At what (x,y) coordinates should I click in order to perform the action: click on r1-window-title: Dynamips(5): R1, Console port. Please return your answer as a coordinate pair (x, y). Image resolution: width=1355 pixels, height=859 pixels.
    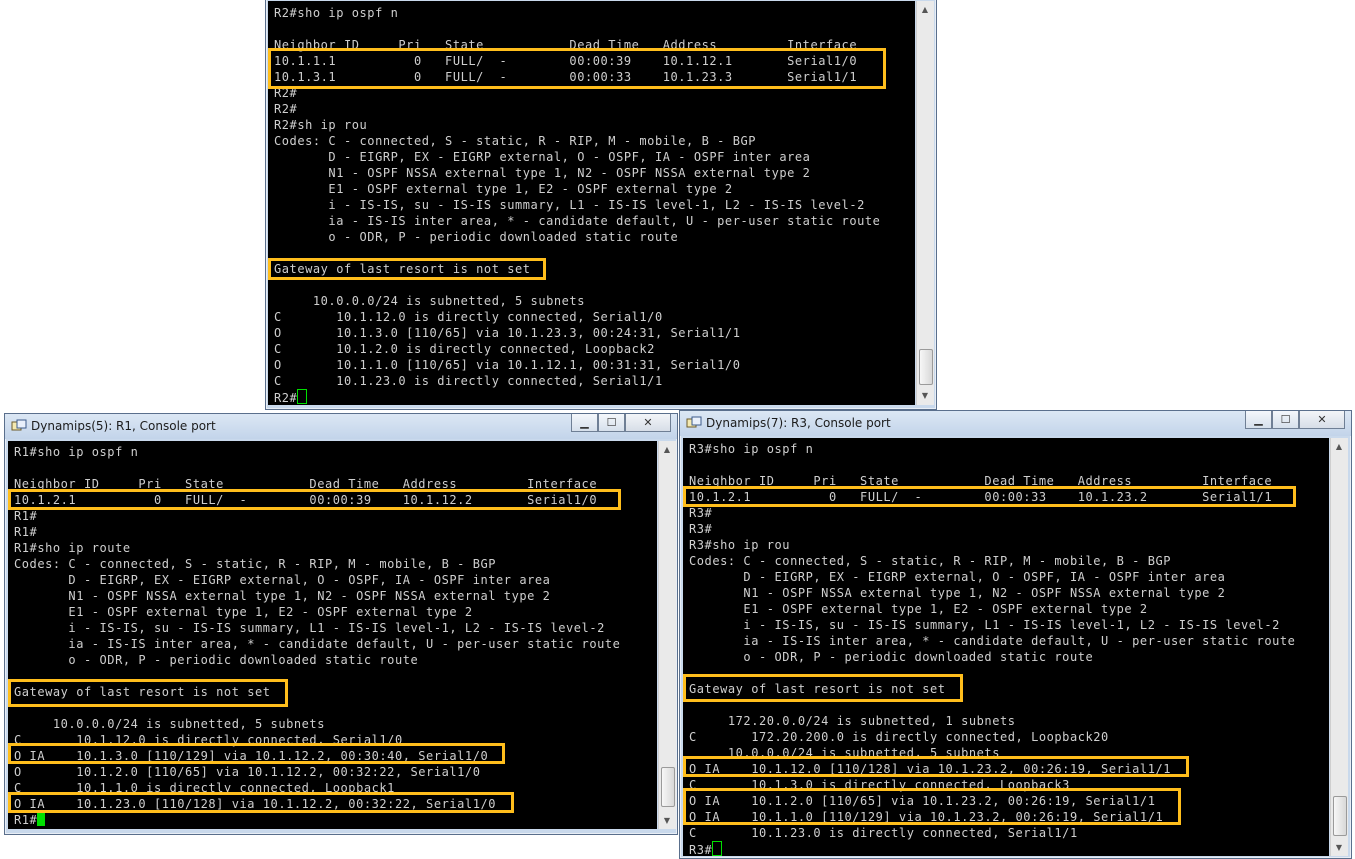
    Looking at the image, I should click on (123, 426).